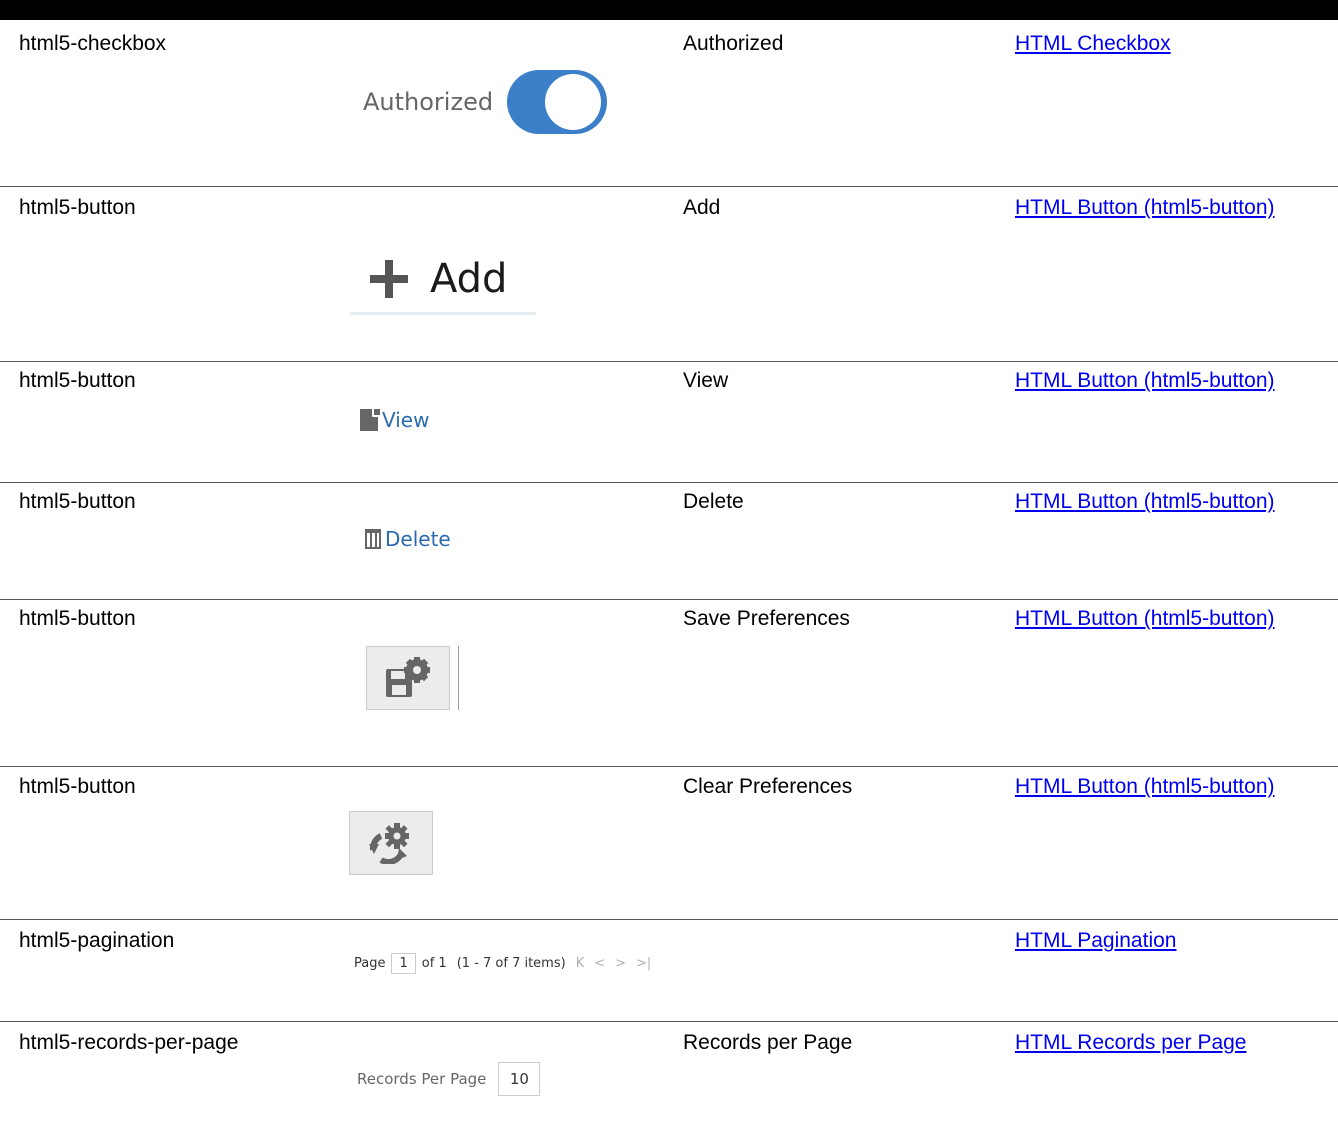  I want to click on add-button: Add, so click(443, 280).